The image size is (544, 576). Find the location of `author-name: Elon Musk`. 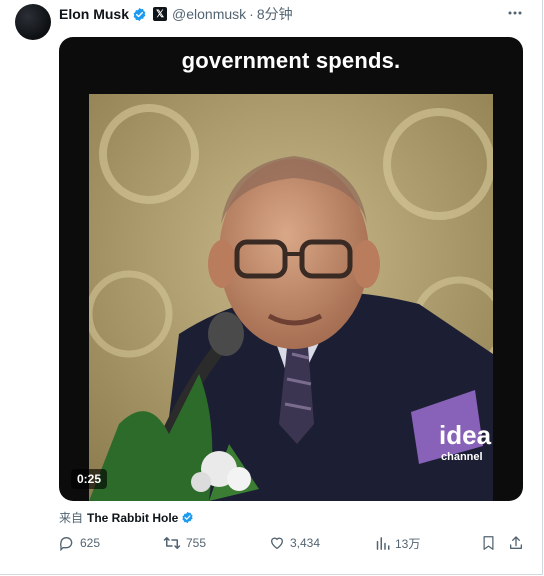

author-name: Elon Musk is located at coordinates (94, 14).